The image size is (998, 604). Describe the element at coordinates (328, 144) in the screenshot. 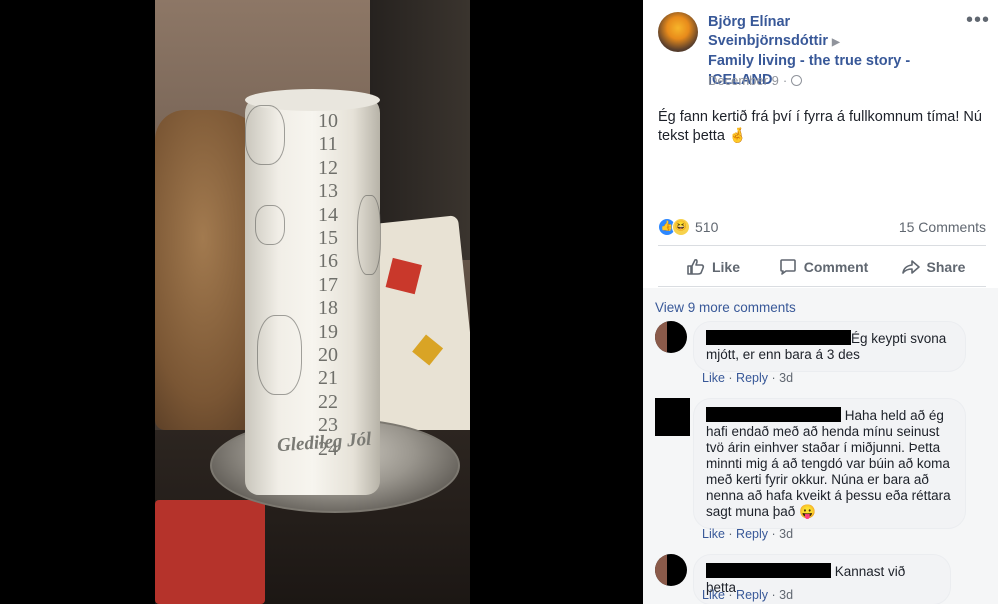

I see `candle-number: 11` at that location.